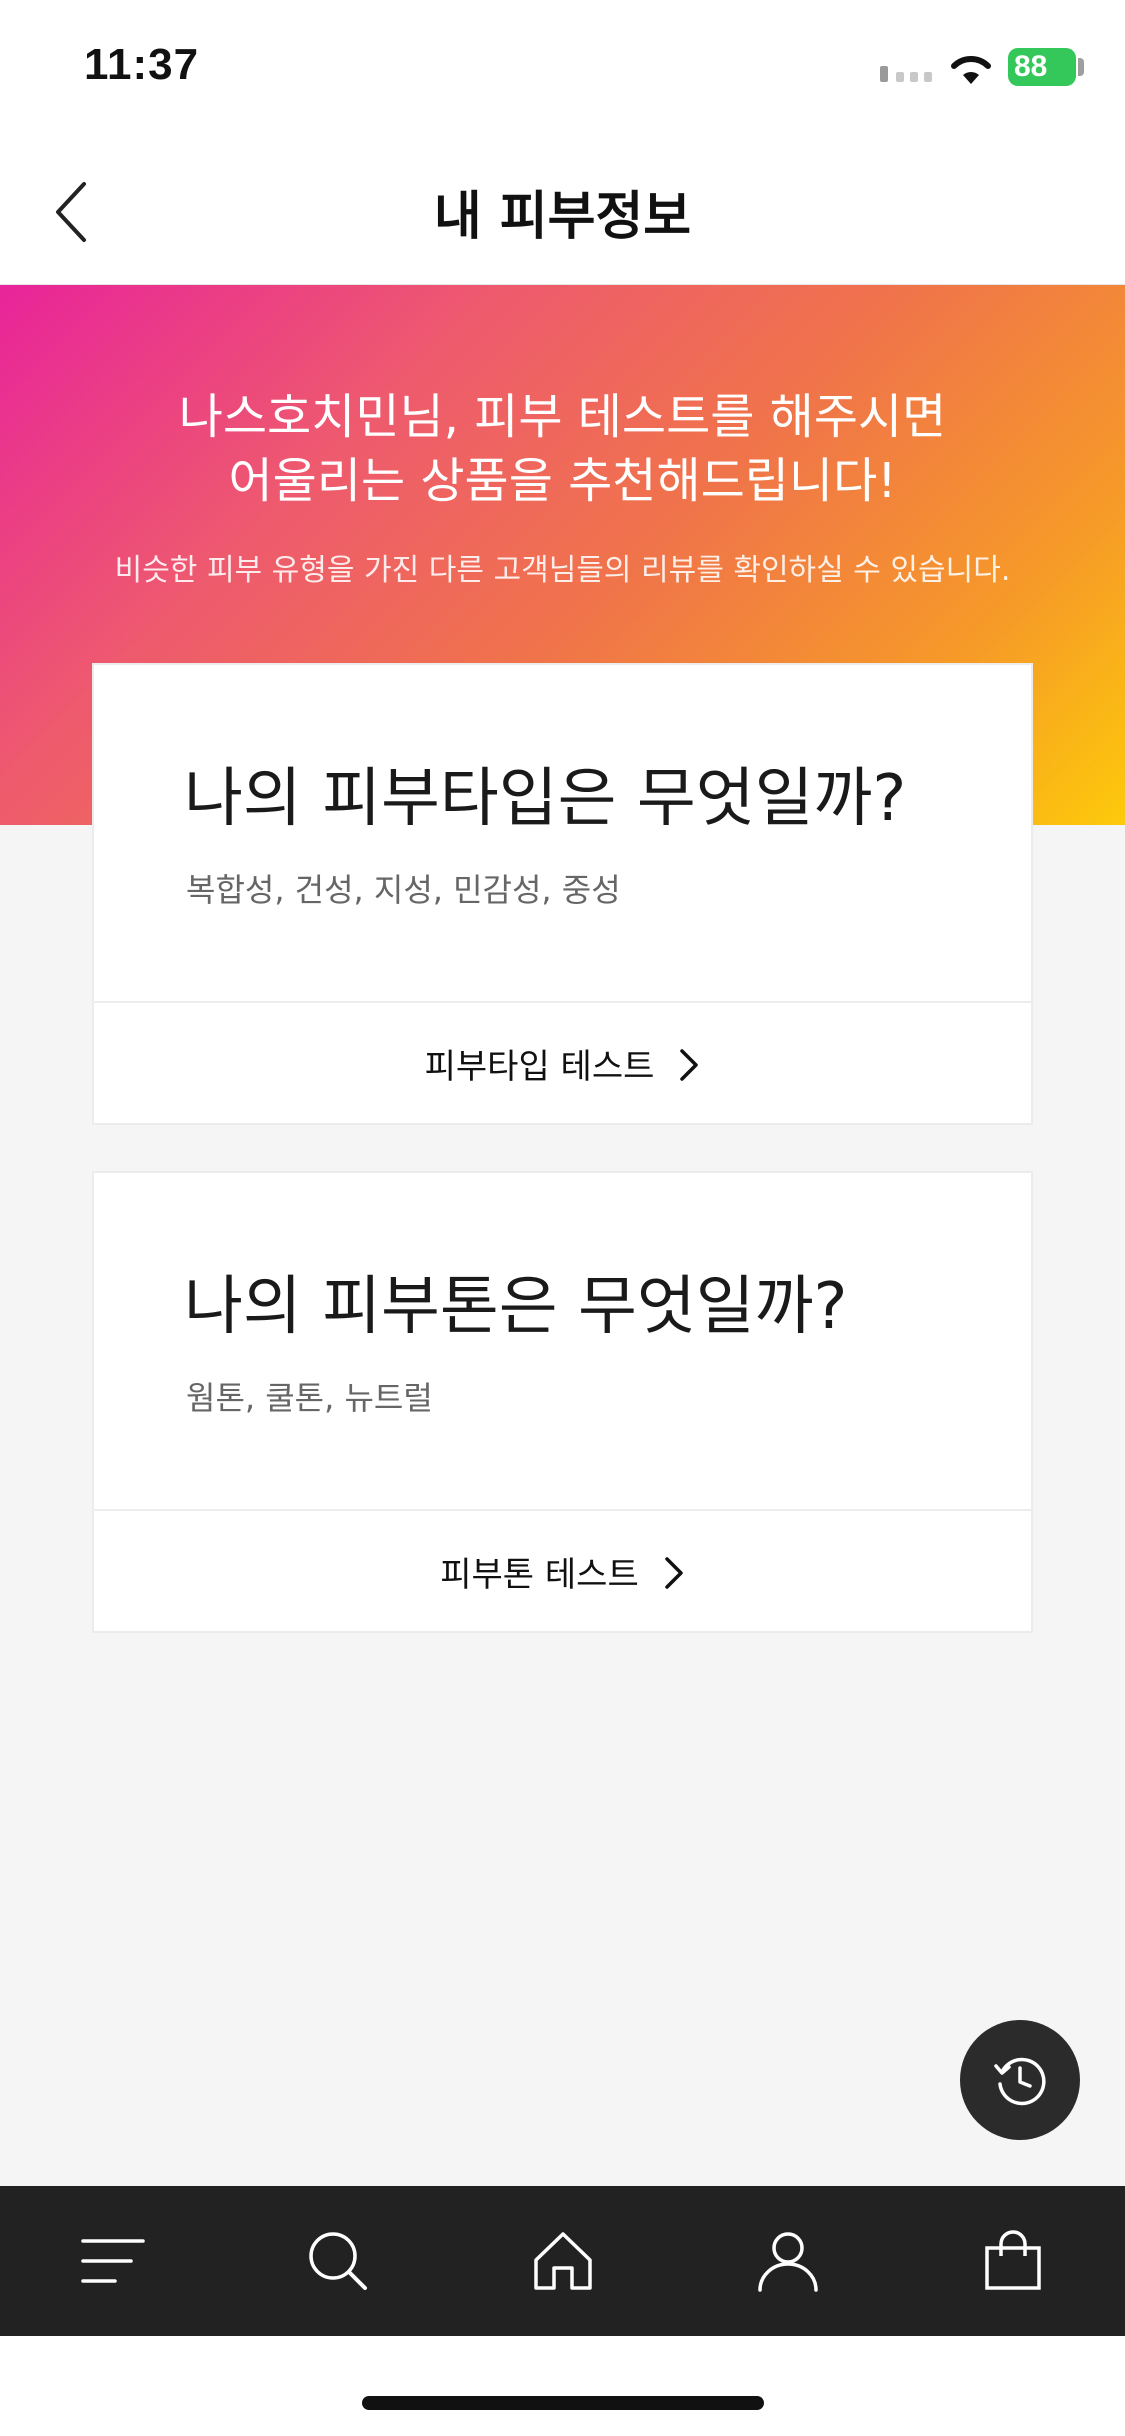 This screenshot has width=1125, height=2436. What do you see at coordinates (971, 69) in the screenshot?
I see `wifi-icon` at bounding box center [971, 69].